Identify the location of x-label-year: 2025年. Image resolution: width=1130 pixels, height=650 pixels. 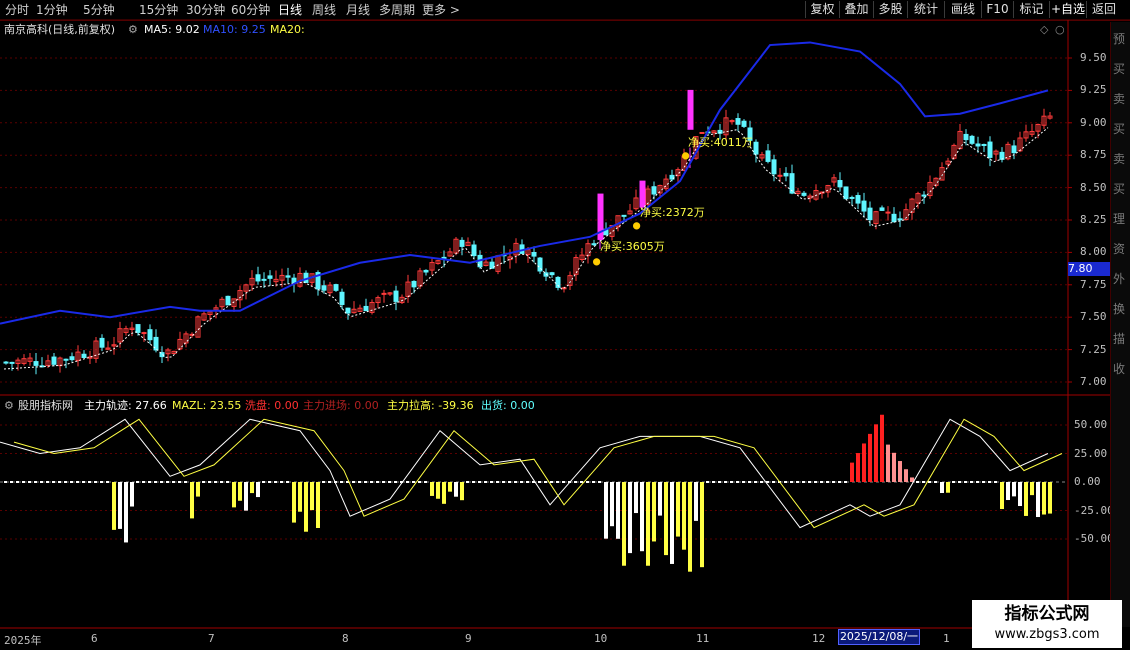
(23, 640).